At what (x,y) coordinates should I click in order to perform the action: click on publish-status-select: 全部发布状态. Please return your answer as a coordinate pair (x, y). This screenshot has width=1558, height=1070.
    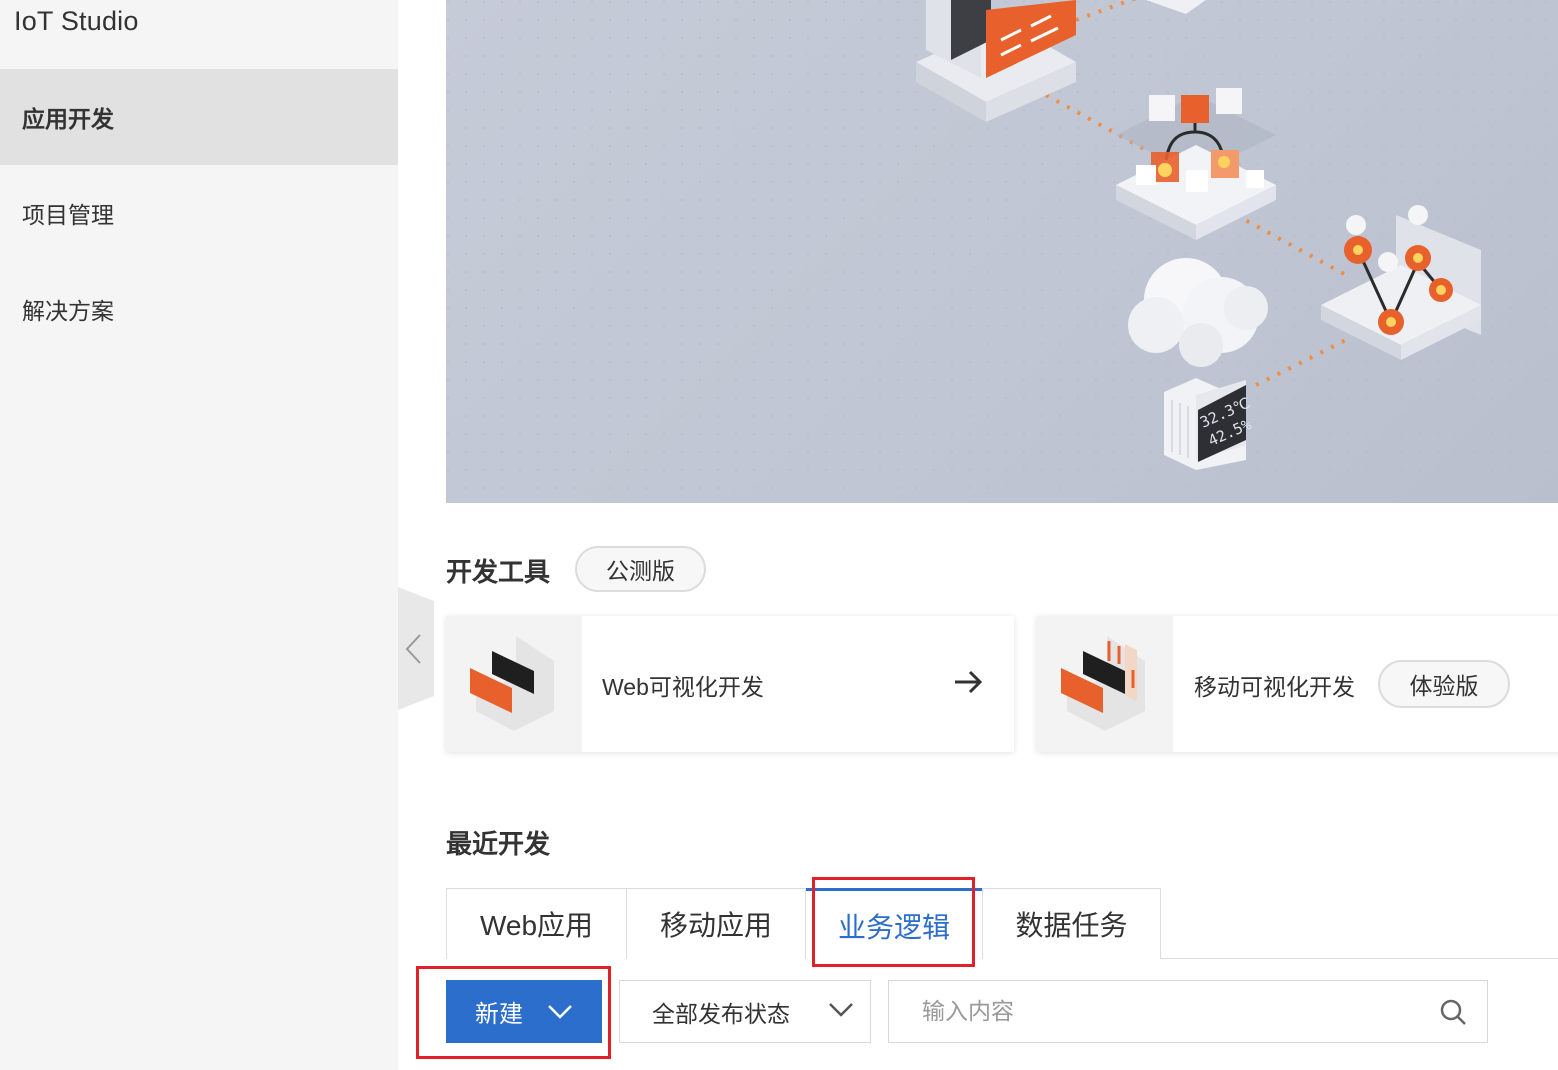
    Looking at the image, I should click on (745, 1011).